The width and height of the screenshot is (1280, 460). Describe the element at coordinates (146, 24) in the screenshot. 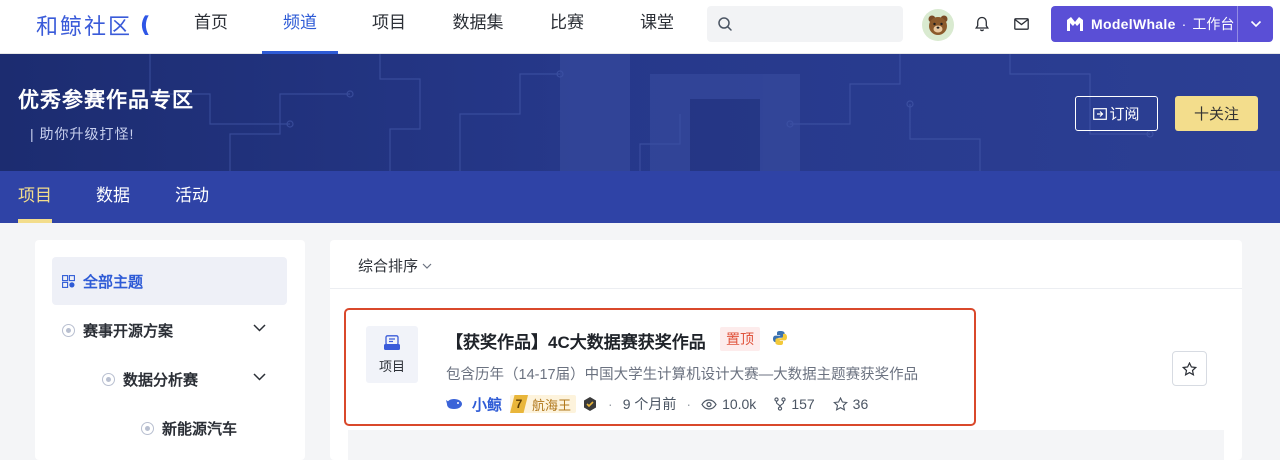

I see `logo-mark-icon: ❪` at that location.